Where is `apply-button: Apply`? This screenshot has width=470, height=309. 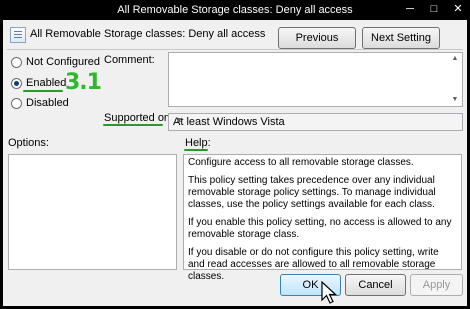 apply-button: Apply is located at coordinates (436, 285).